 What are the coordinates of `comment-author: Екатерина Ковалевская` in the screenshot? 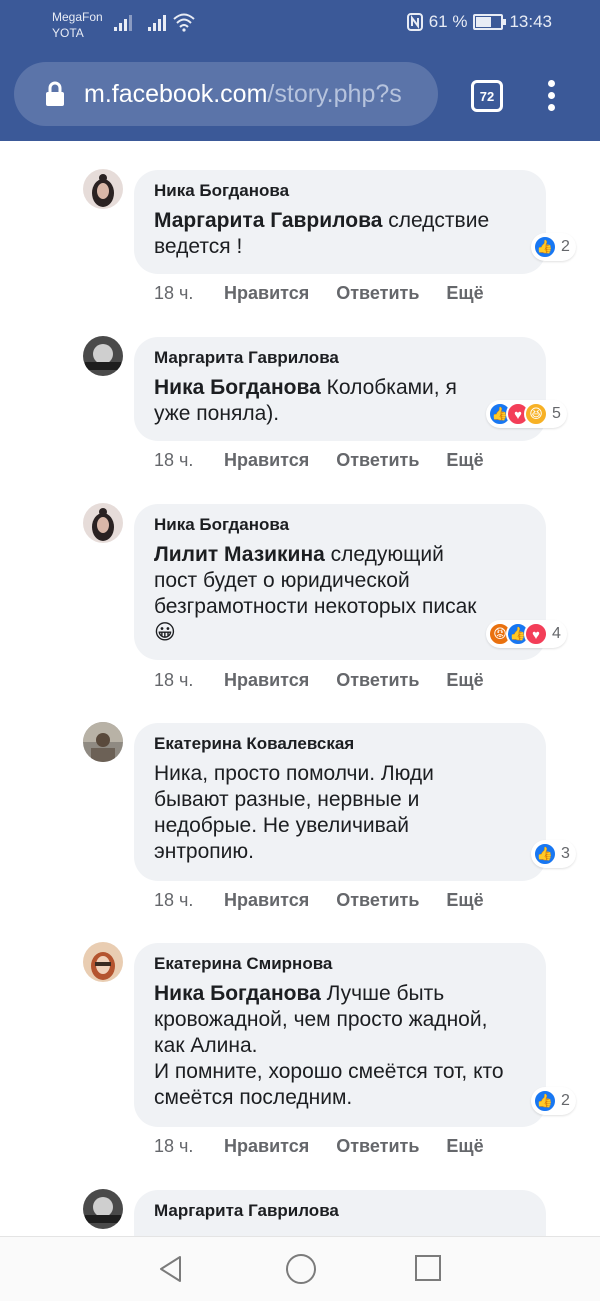 It's located at (341, 744).